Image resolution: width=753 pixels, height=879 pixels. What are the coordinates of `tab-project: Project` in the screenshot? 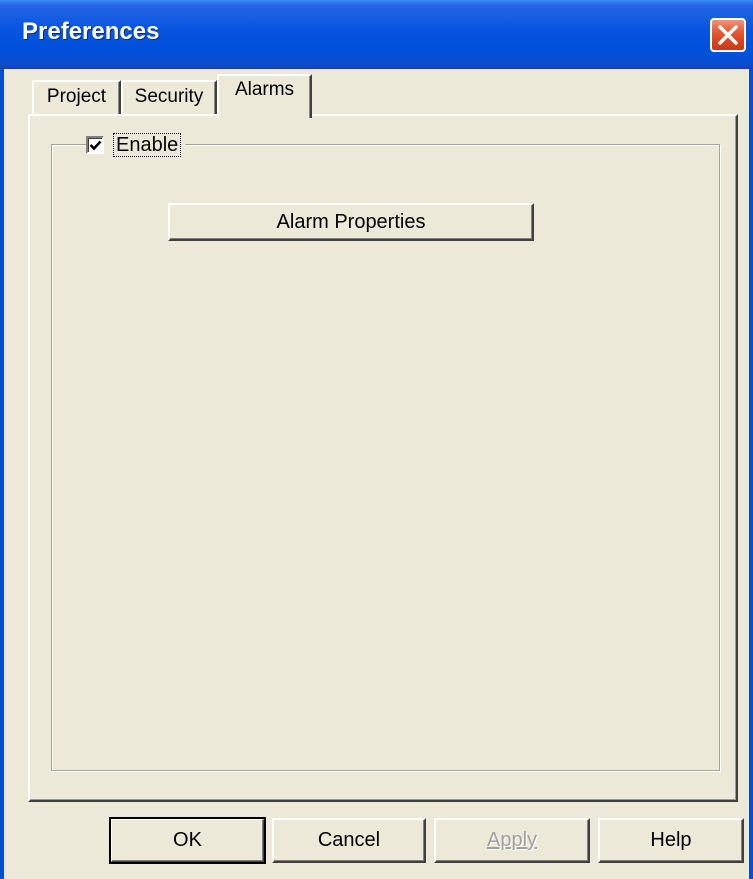 It's located at (76, 97).